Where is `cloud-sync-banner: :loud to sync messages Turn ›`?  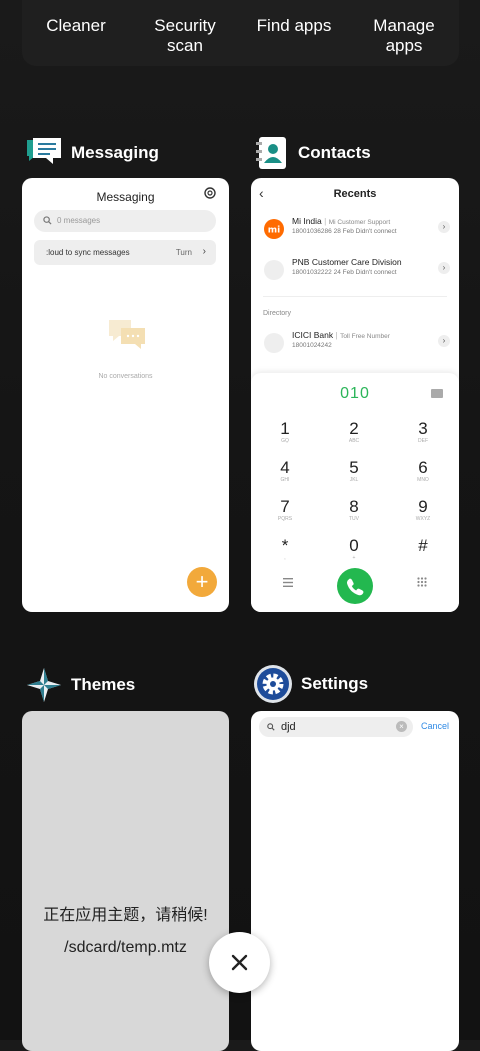
cloud-sync-banner: :loud to sync messages Turn › is located at coordinates (125, 252).